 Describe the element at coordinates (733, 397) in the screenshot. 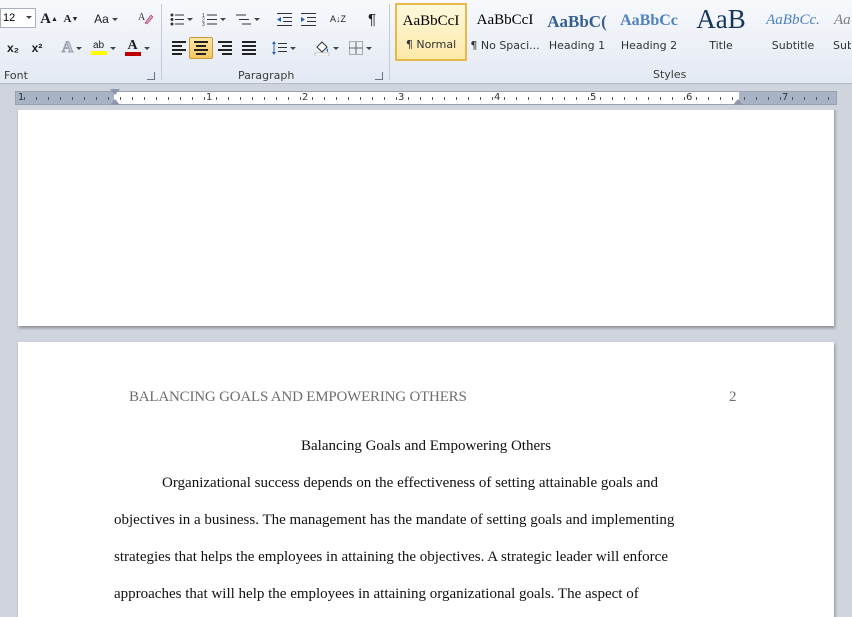

I see `page-number: 2` at that location.